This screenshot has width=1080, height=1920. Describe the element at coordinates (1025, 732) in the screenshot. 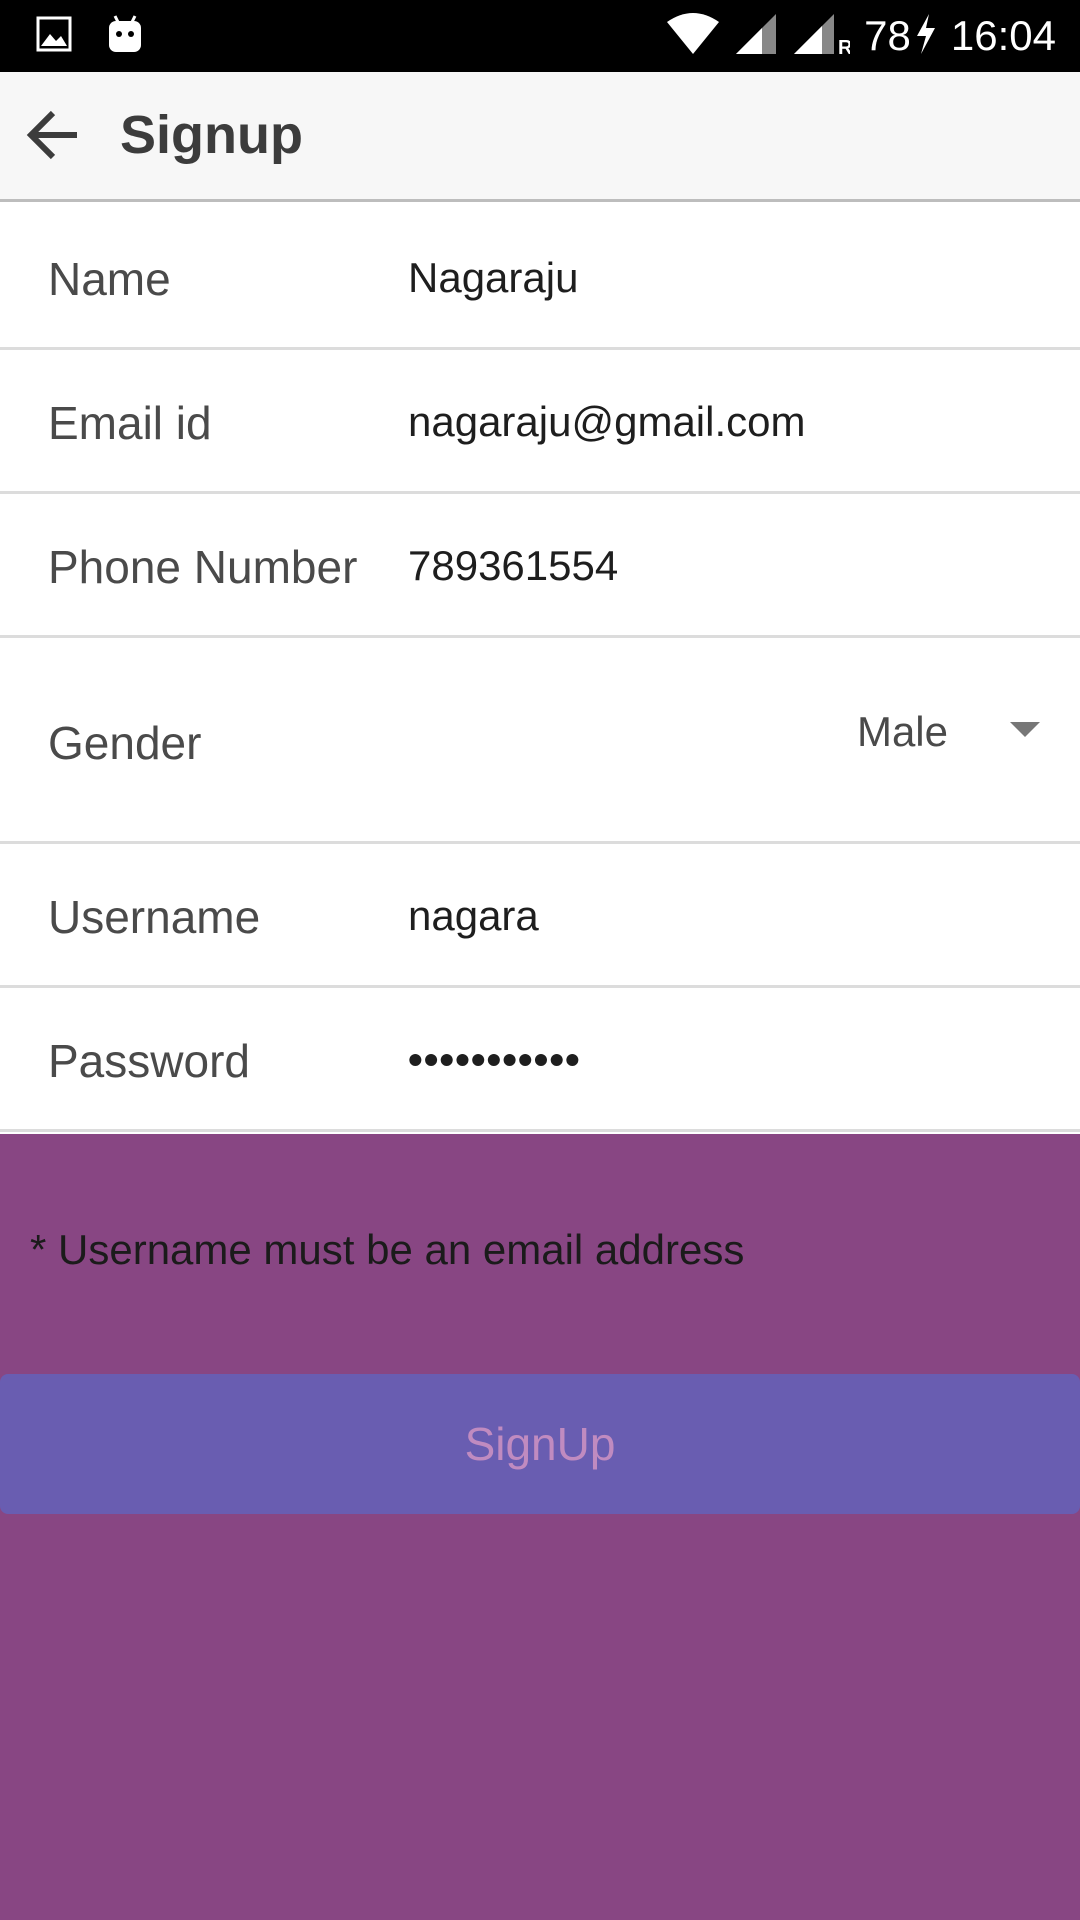

I see `dropdown-arrow-icon` at that location.